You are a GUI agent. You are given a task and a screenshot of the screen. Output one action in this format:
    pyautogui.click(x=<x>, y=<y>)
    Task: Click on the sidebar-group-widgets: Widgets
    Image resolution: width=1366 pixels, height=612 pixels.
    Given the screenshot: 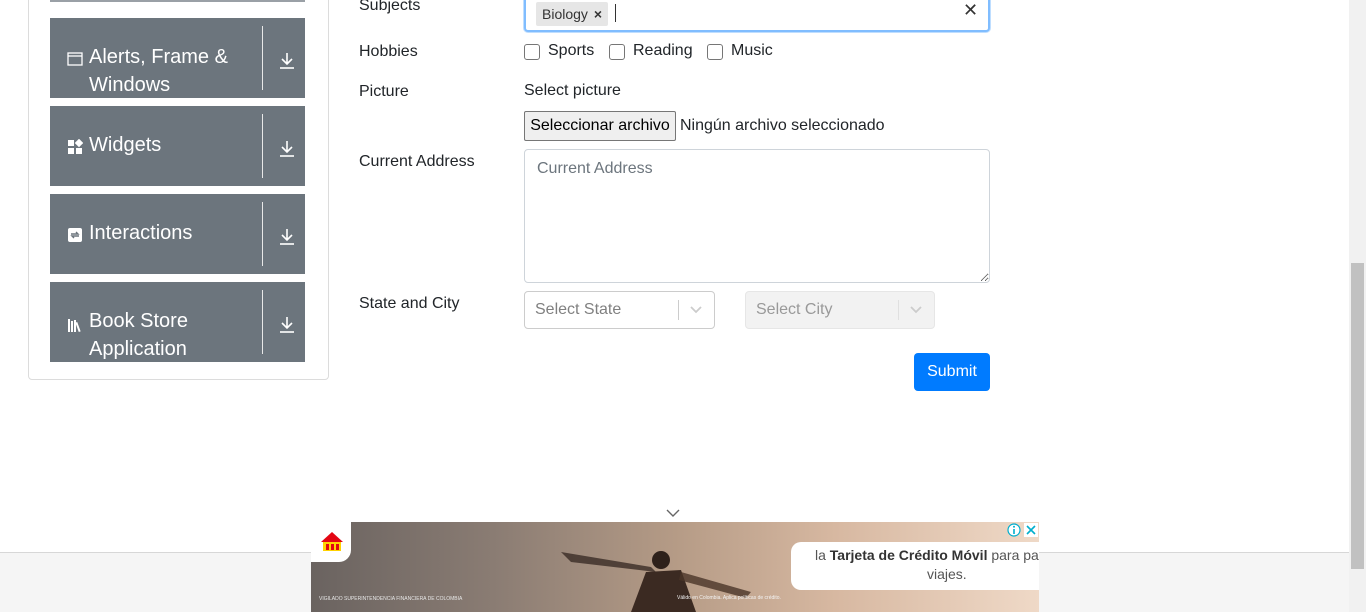 What is the action you would take?
    pyautogui.click(x=177, y=146)
    